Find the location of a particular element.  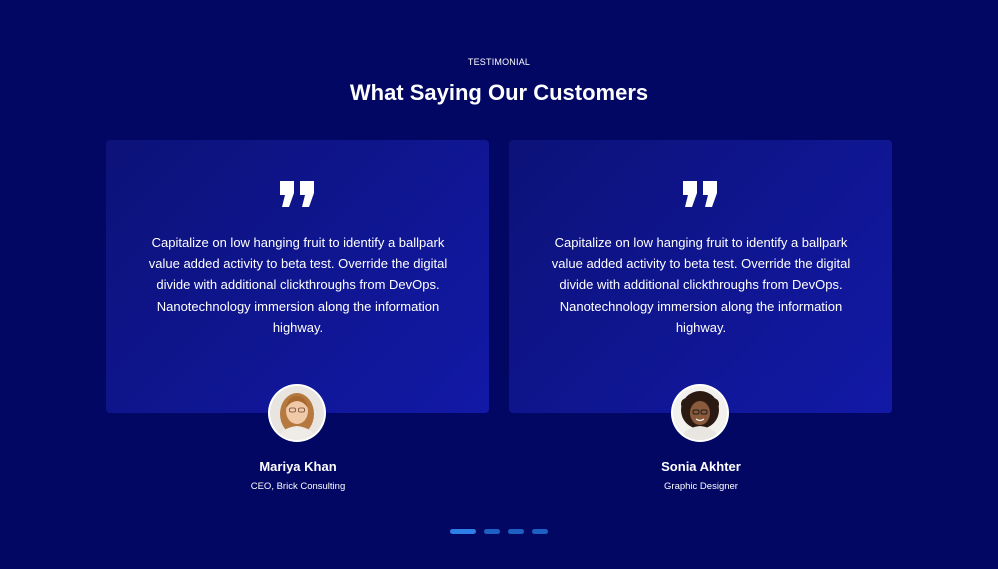

testimonial-author-name: Mariya Khan is located at coordinates (298, 466).